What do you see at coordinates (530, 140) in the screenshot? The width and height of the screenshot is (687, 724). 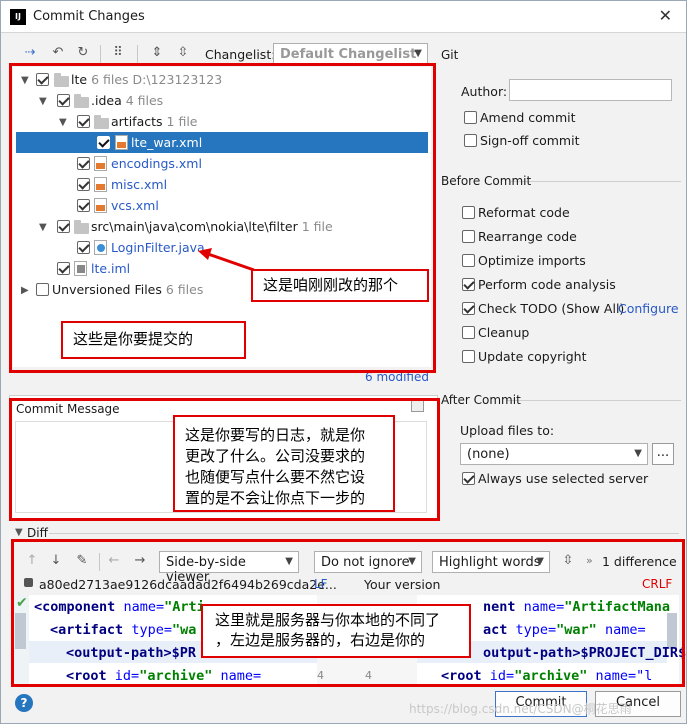 I see `signoff-label: Sign-off commit` at bounding box center [530, 140].